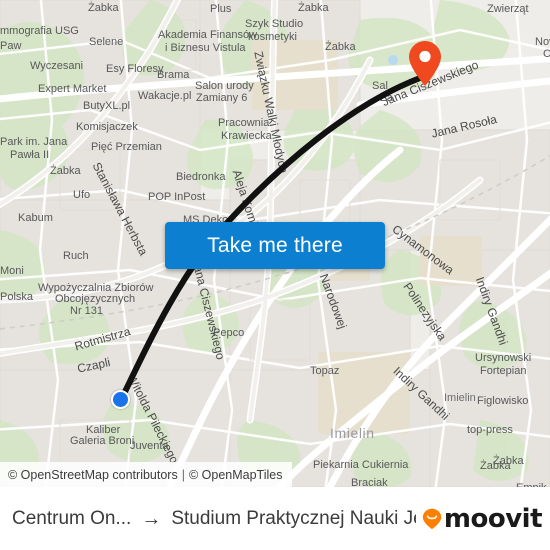  Describe the element at coordinates (425, 63) in the screenshot. I see `destination-map-pin` at that location.